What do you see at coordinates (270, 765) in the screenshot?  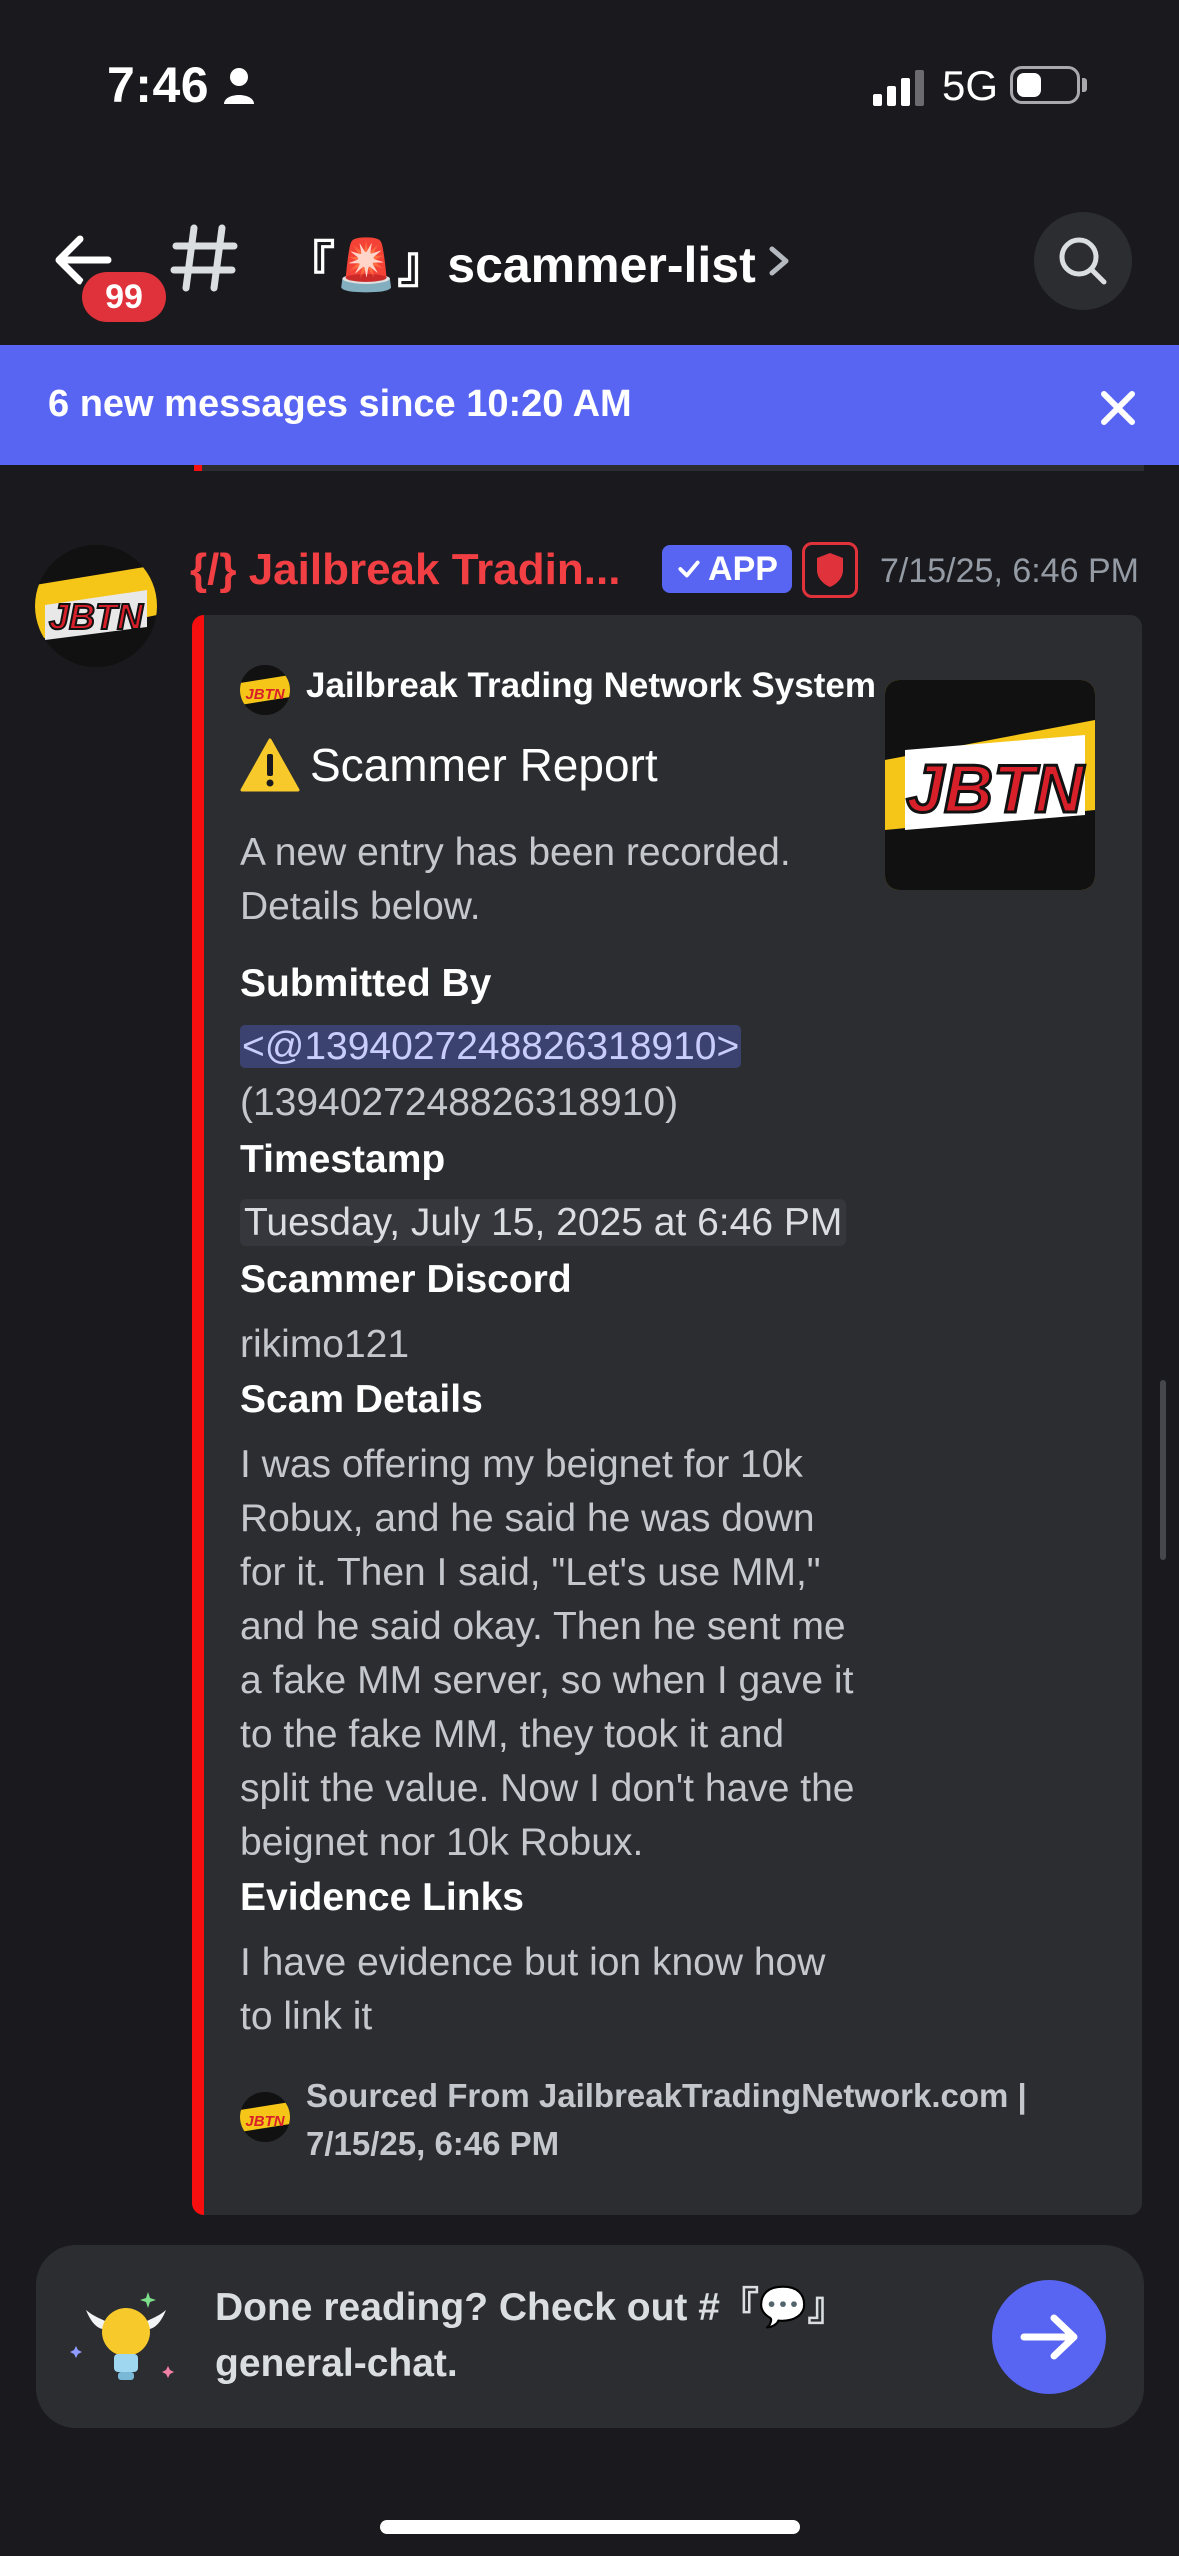 I see `warning-icon` at bounding box center [270, 765].